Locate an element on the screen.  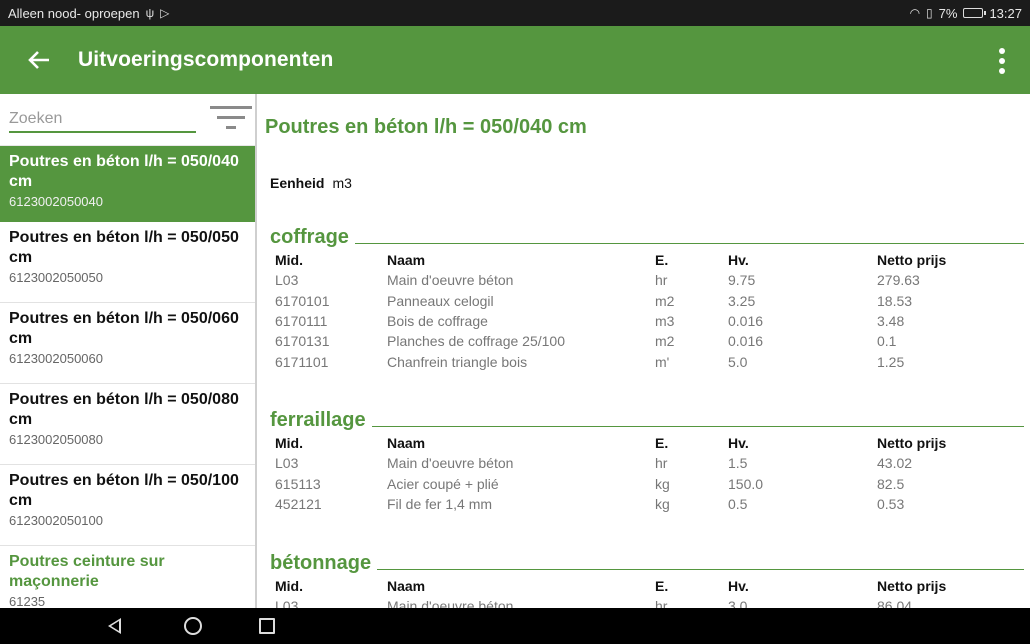
unit-label: Eenheid is located at coordinates (297, 183).